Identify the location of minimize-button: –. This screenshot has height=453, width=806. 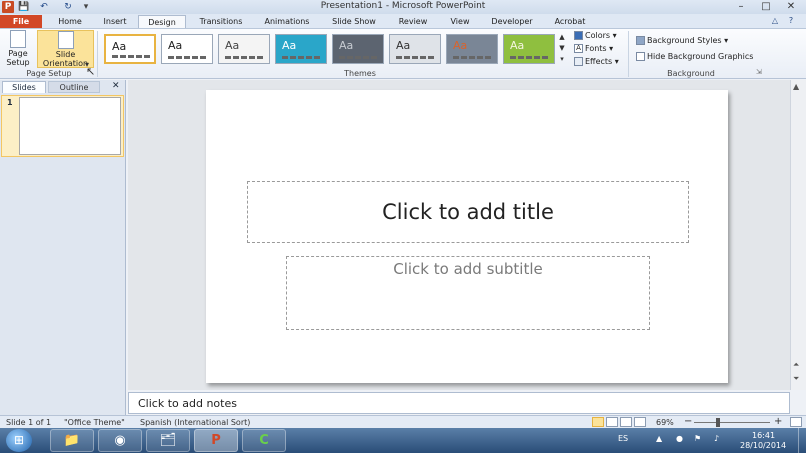
(741, 6).